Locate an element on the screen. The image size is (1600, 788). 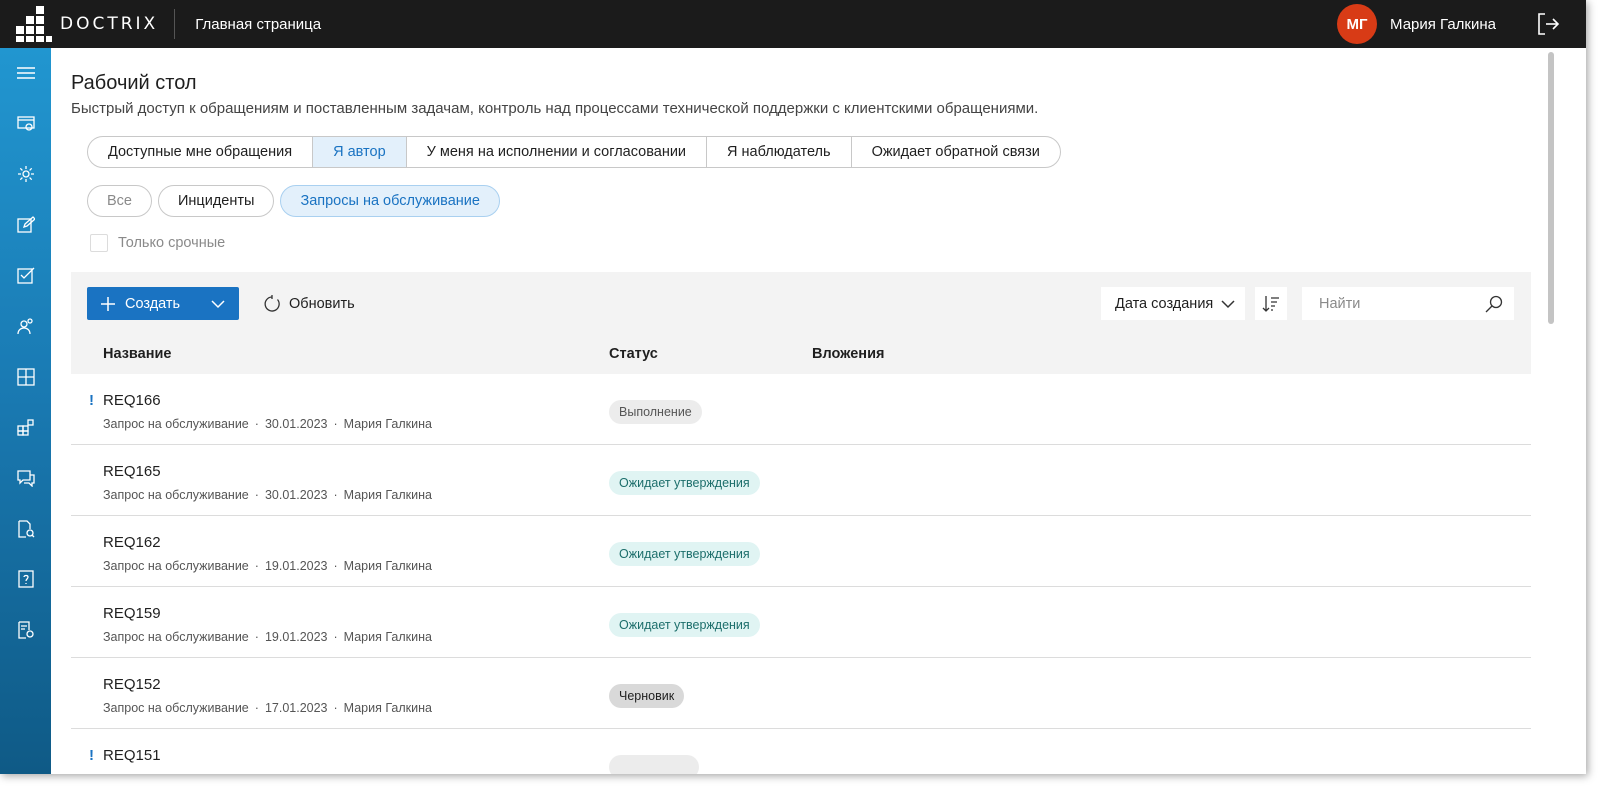
top-divider is located at coordinates (175, 24).